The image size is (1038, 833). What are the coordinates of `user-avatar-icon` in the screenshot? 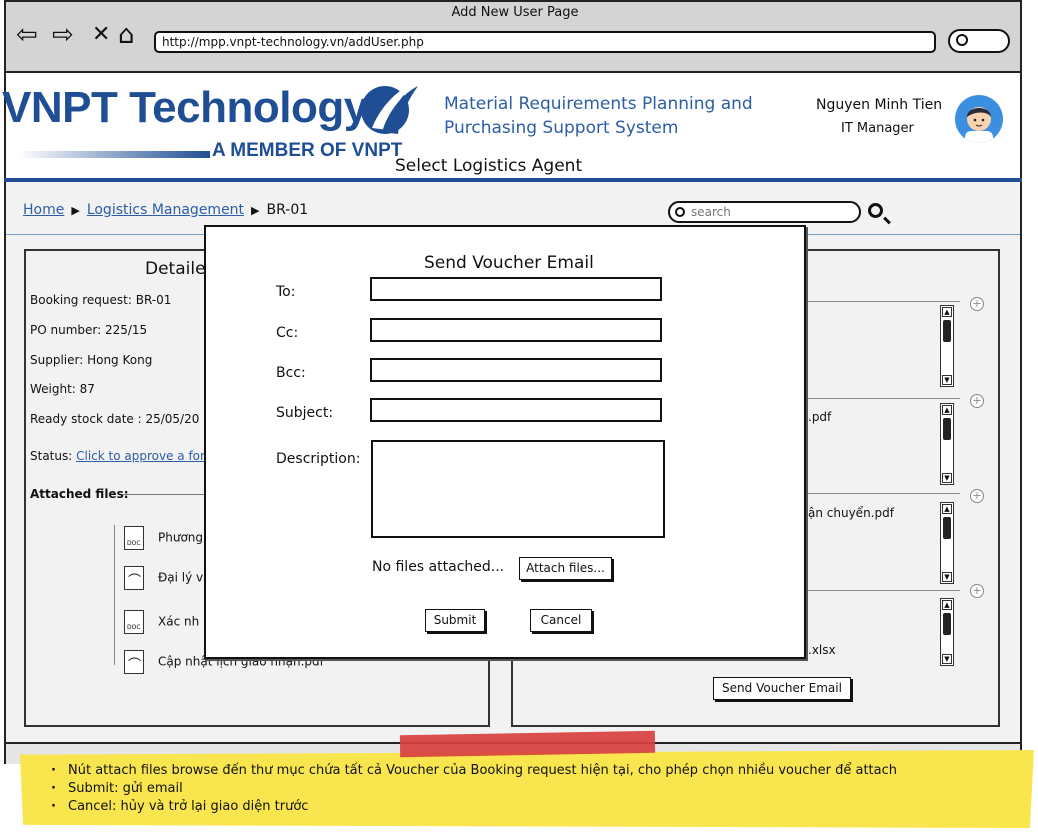 It's located at (979, 125).